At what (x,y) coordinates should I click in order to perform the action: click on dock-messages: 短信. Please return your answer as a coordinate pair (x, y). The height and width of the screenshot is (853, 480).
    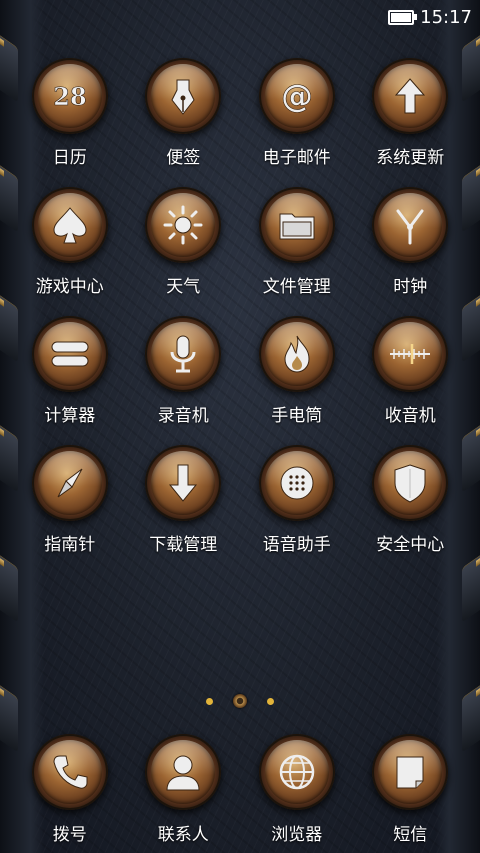
    Looking at the image, I should click on (411, 789).